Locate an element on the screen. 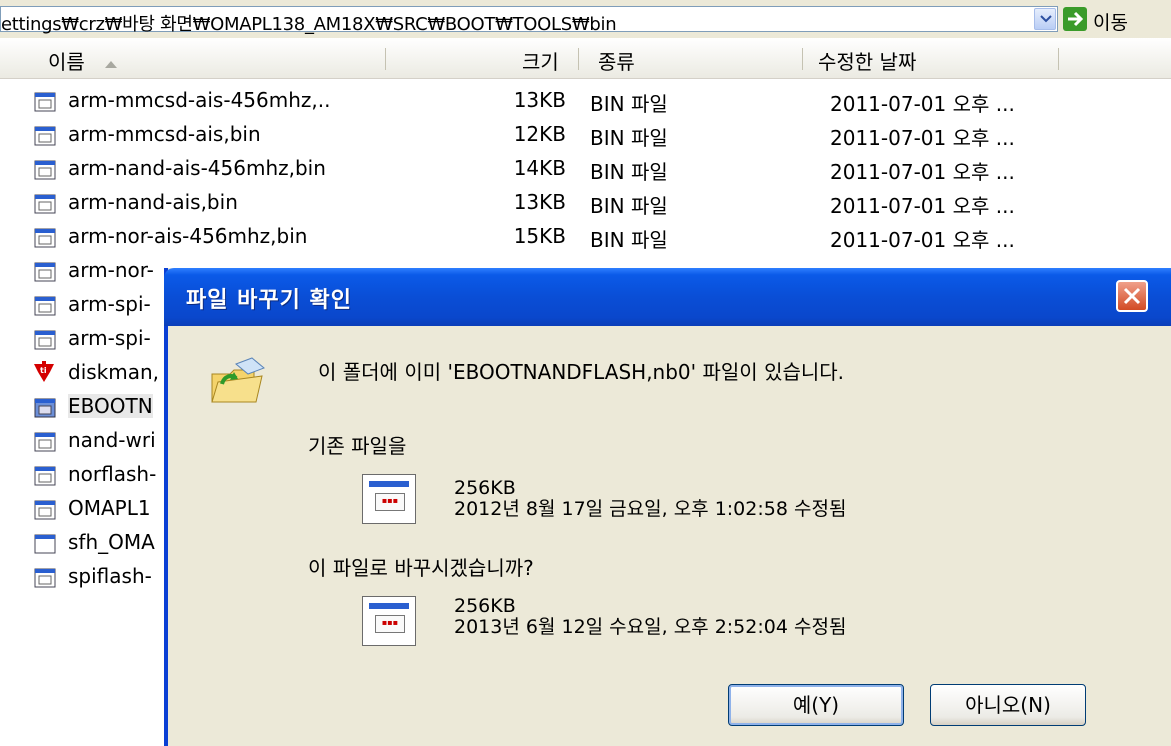 This screenshot has height=746, width=1171. existing-file-size: 256KB is located at coordinates (485, 488).